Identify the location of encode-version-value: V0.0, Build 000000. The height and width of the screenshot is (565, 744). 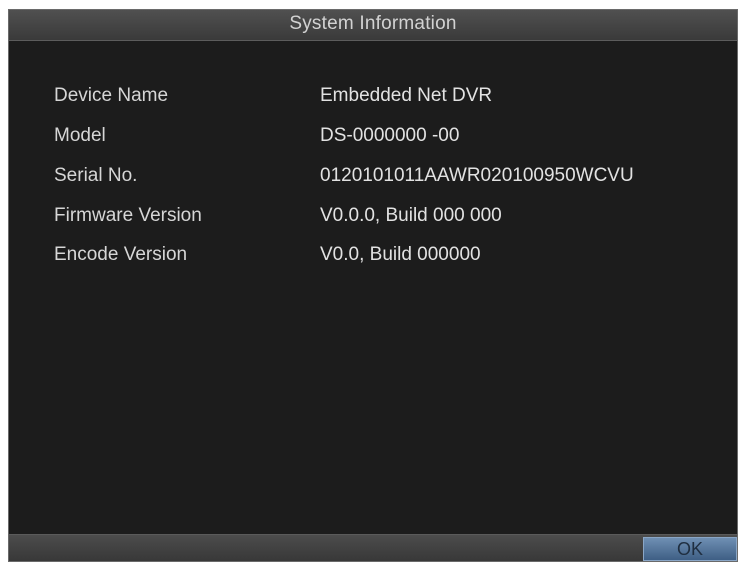
(400, 254).